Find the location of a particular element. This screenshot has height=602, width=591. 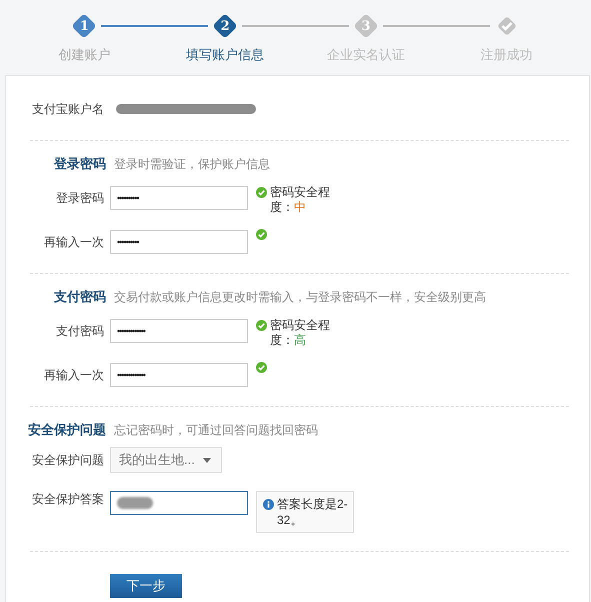

field-label: 安全保护问题 is located at coordinates (68, 460).